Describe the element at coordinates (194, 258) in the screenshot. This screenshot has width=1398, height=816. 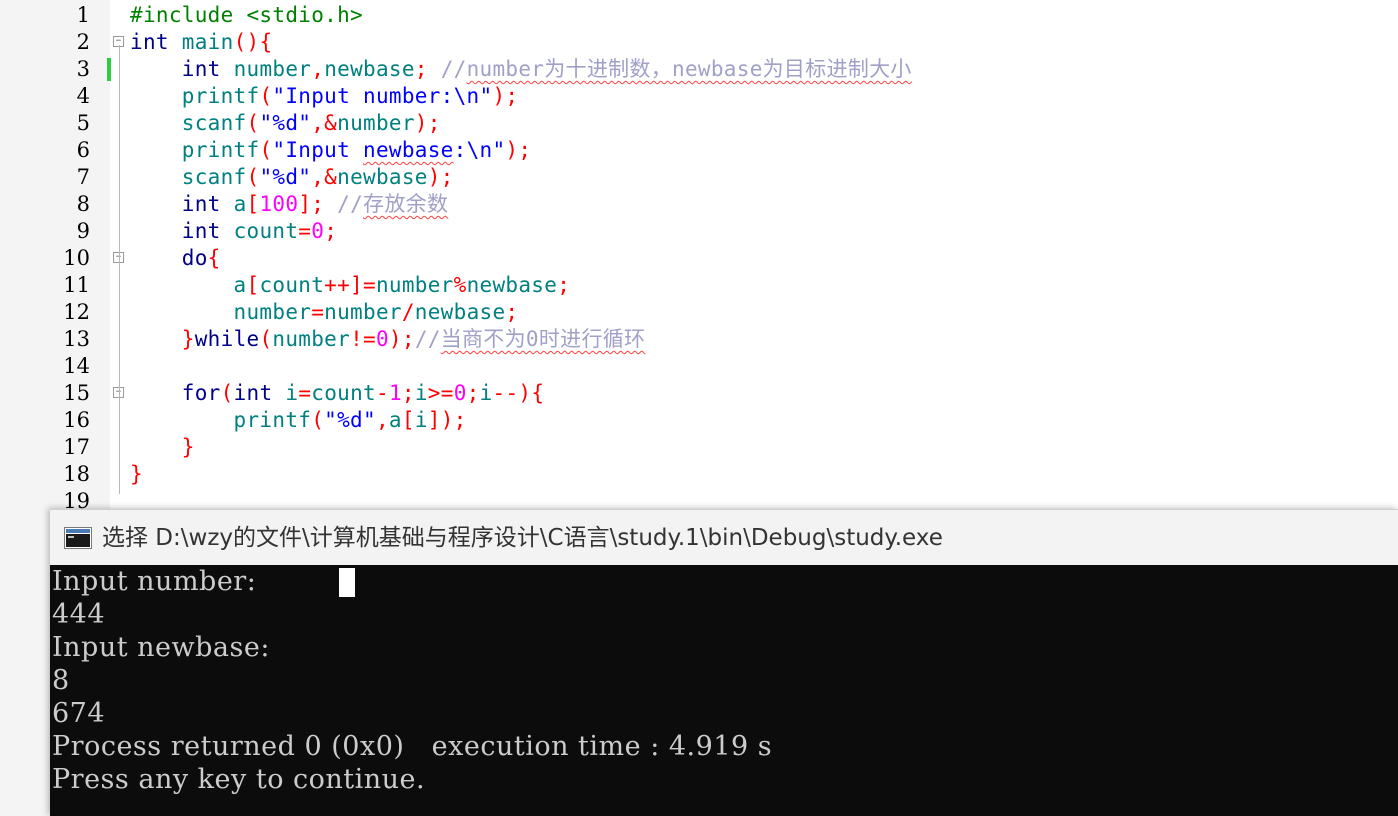
I see `code-token: do` at that location.